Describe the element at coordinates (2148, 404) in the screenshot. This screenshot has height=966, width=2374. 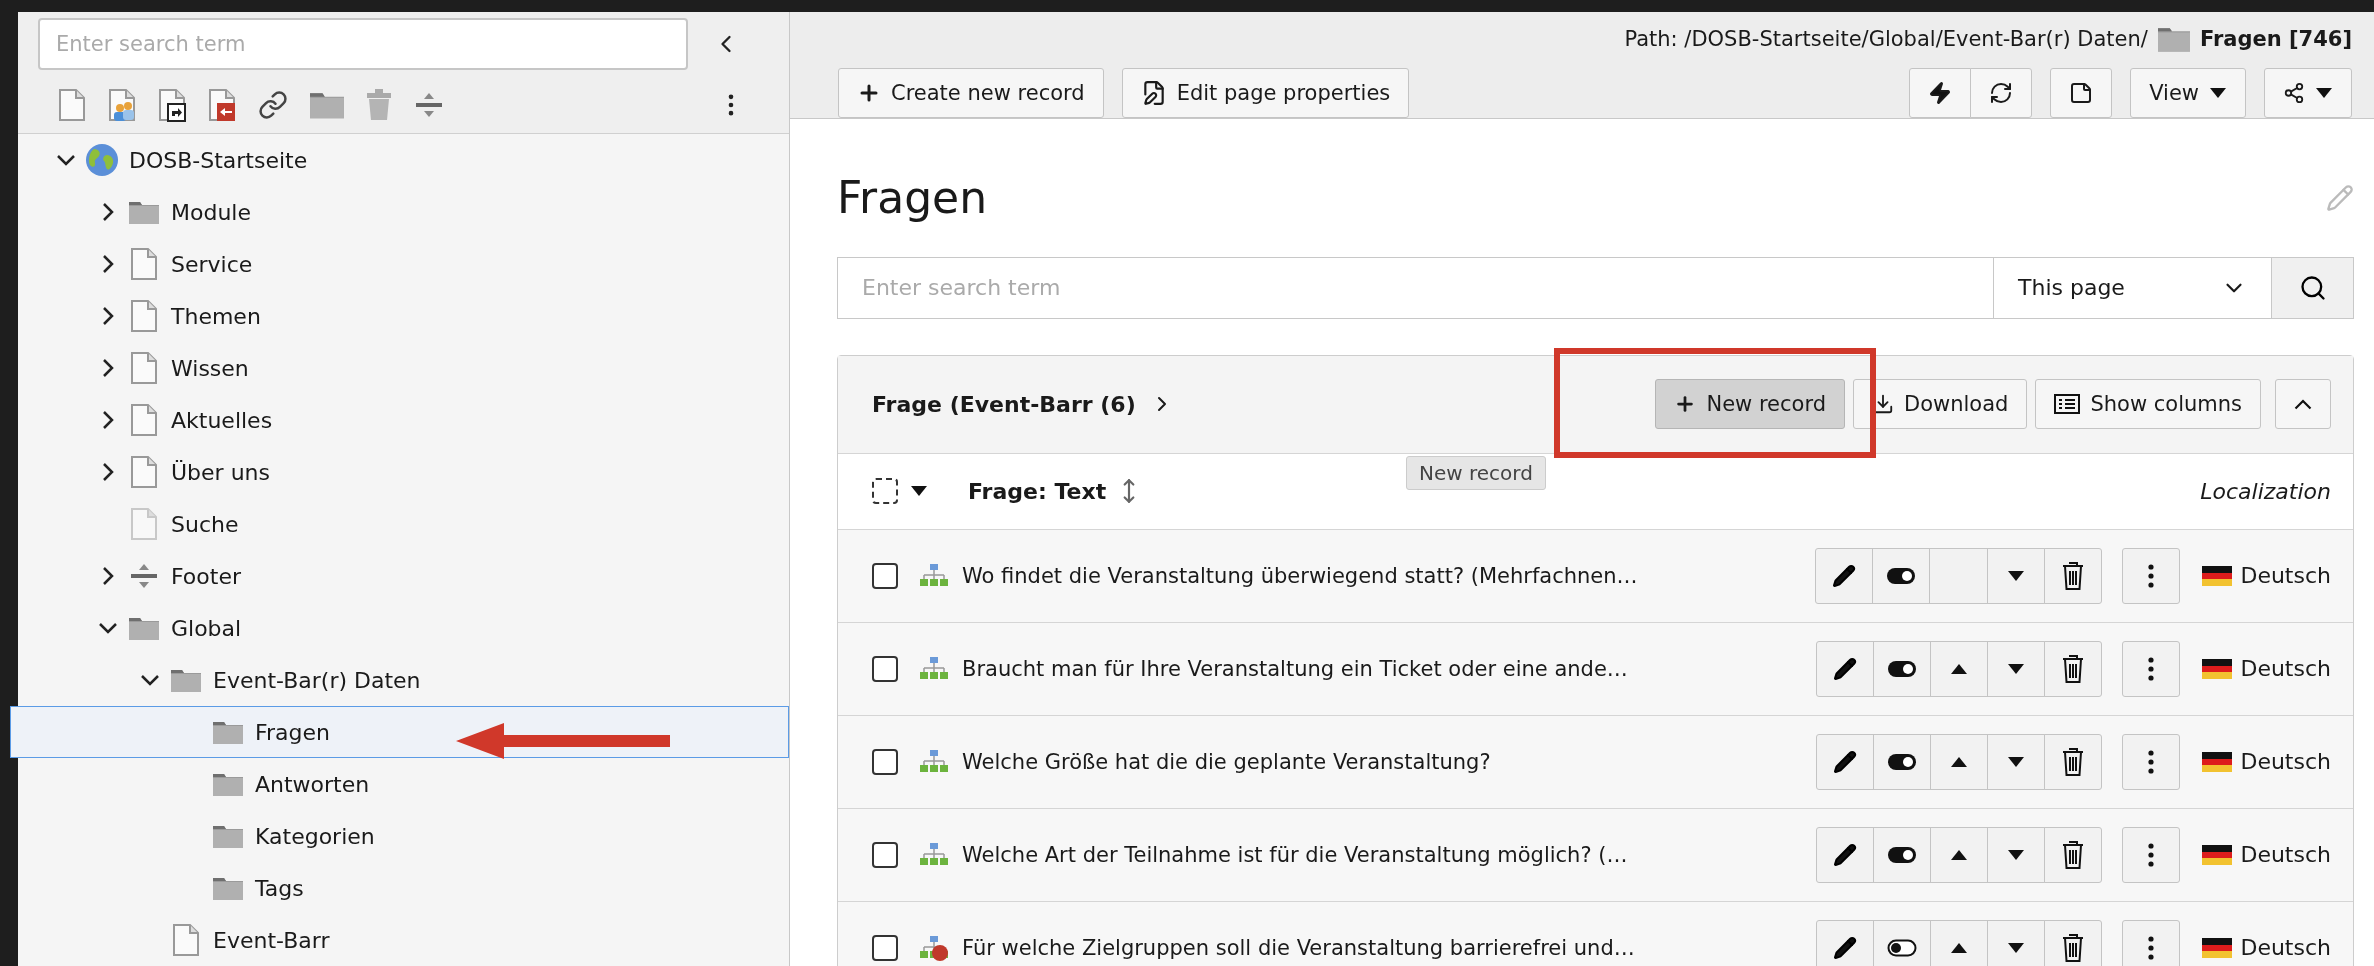
I see `show-columns-button: Show columns` at that location.